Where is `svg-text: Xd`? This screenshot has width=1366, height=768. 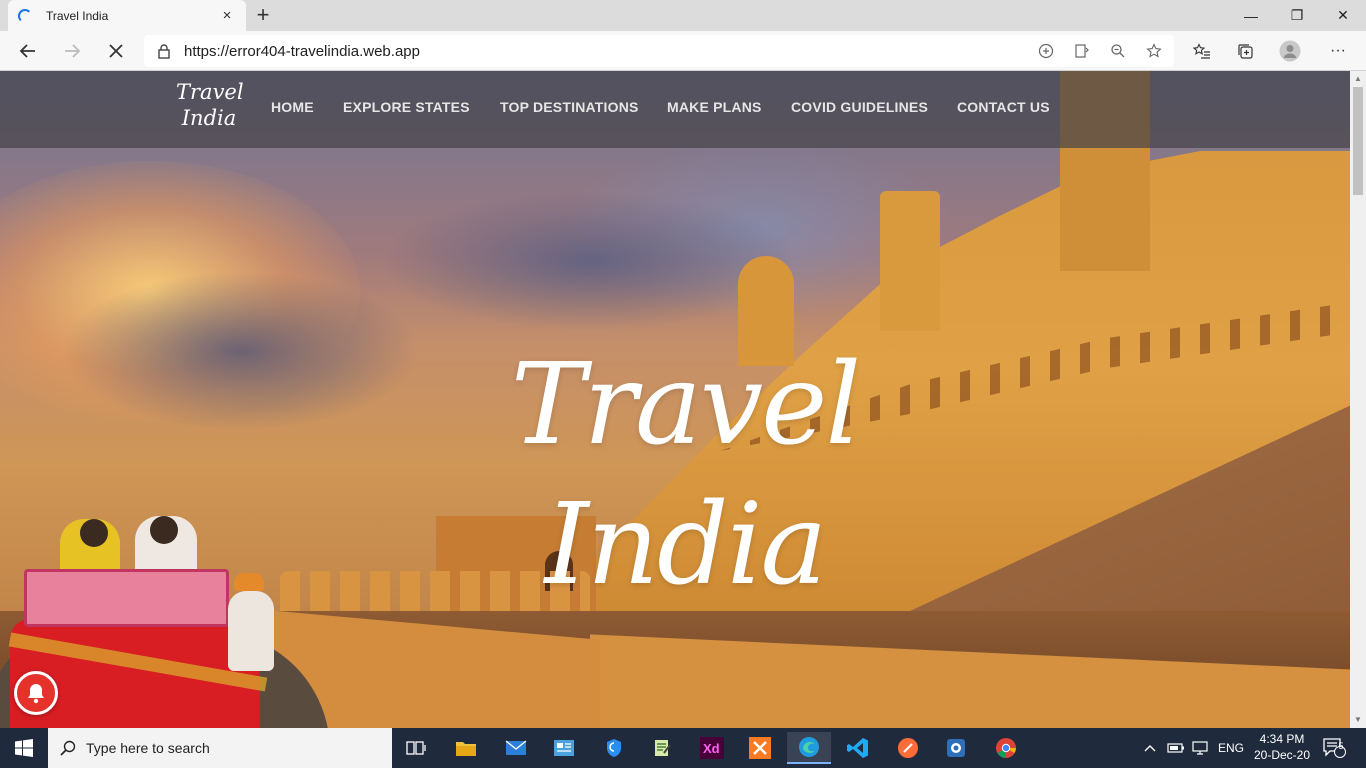 svg-text: Xd is located at coordinates (711, 748).